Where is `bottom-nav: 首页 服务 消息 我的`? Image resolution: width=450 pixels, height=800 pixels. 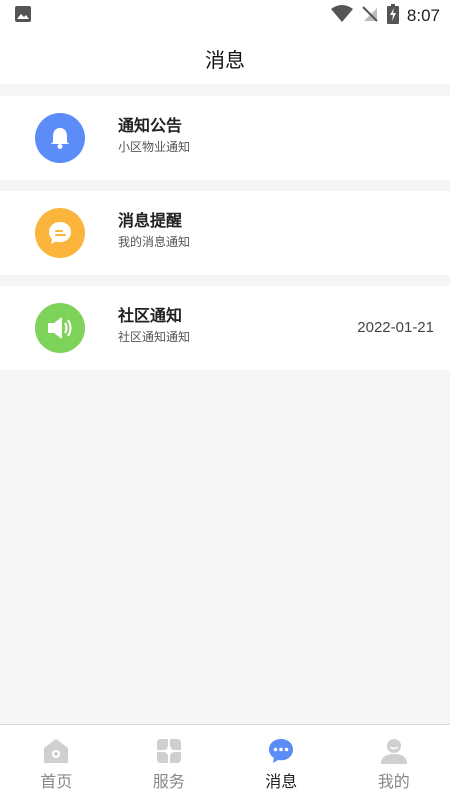
bottom-nav: 首页 服务 消息 我的 is located at coordinates (225, 762).